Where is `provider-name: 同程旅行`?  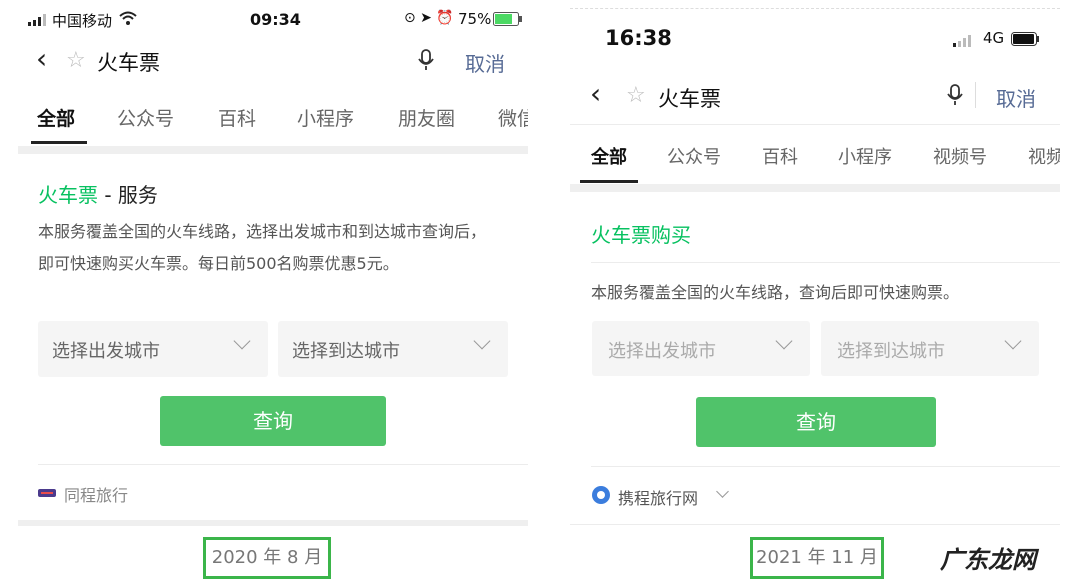
provider-name: 同程旅行 is located at coordinates (96, 494).